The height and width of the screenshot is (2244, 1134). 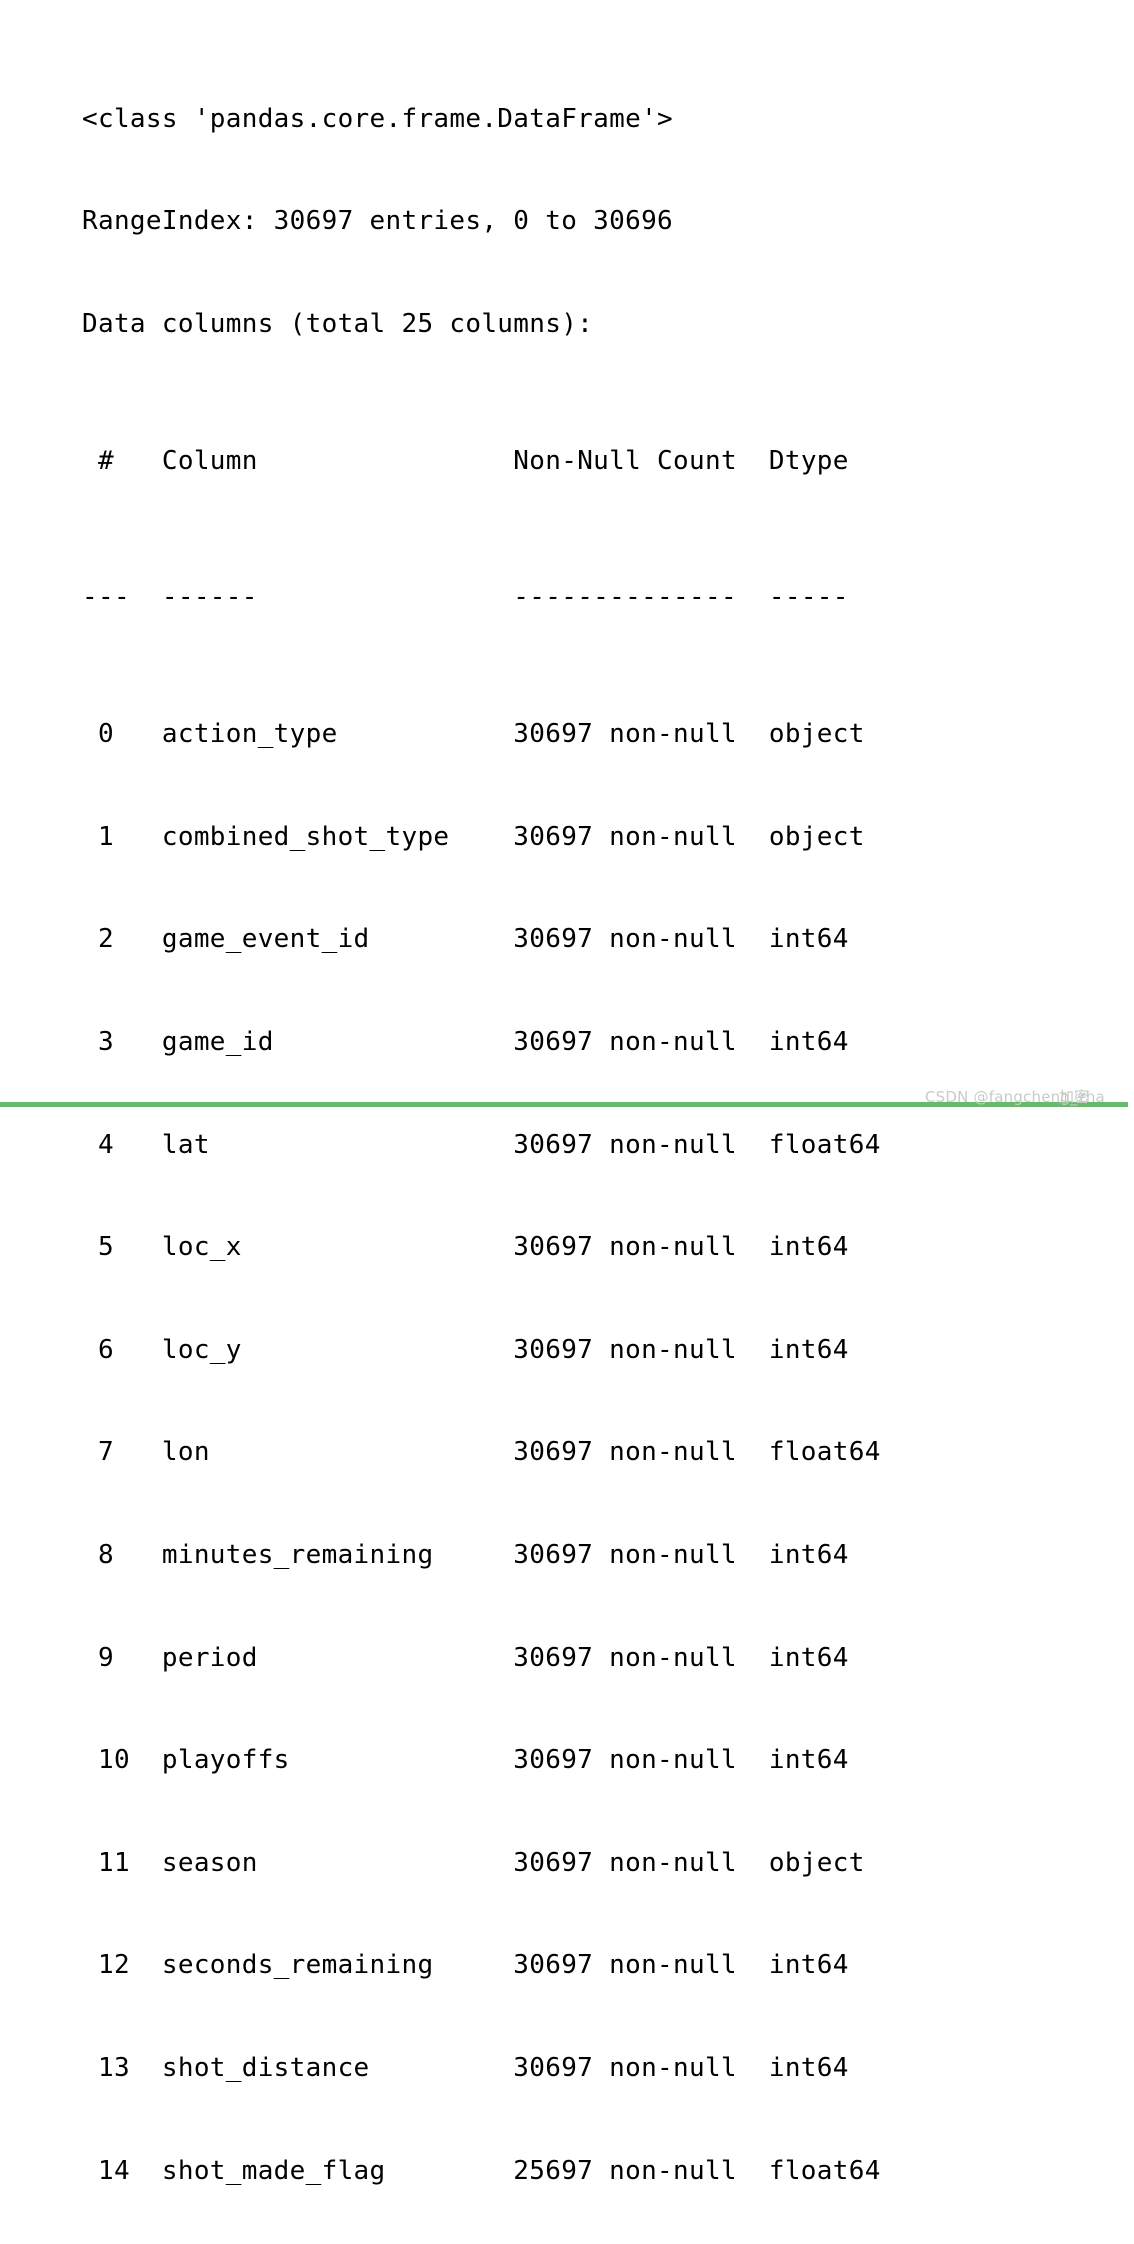 What do you see at coordinates (465, 1349) in the screenshot?
I see `table-row: 6 loc_y 30697 non-null int64` at bounding box center [465, 1349].